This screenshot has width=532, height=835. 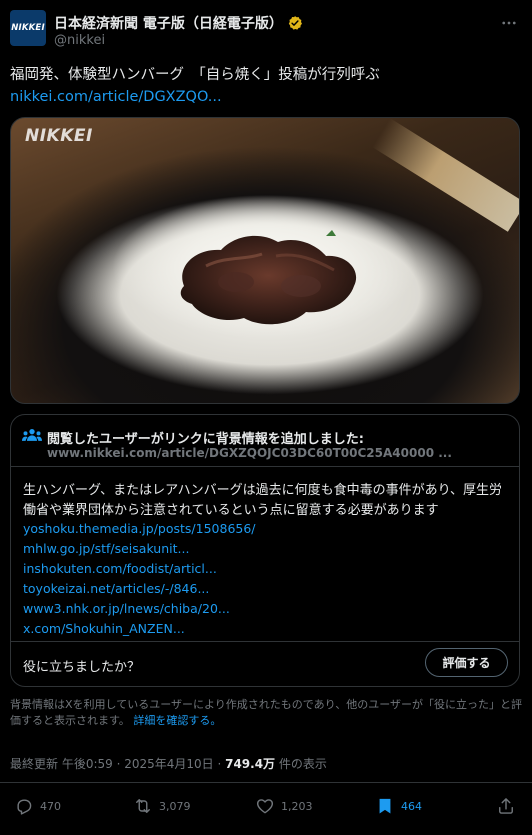 I want to click on community-note-footer: 役に立ちましたか？ 評価する, so click(x=265, y=664).